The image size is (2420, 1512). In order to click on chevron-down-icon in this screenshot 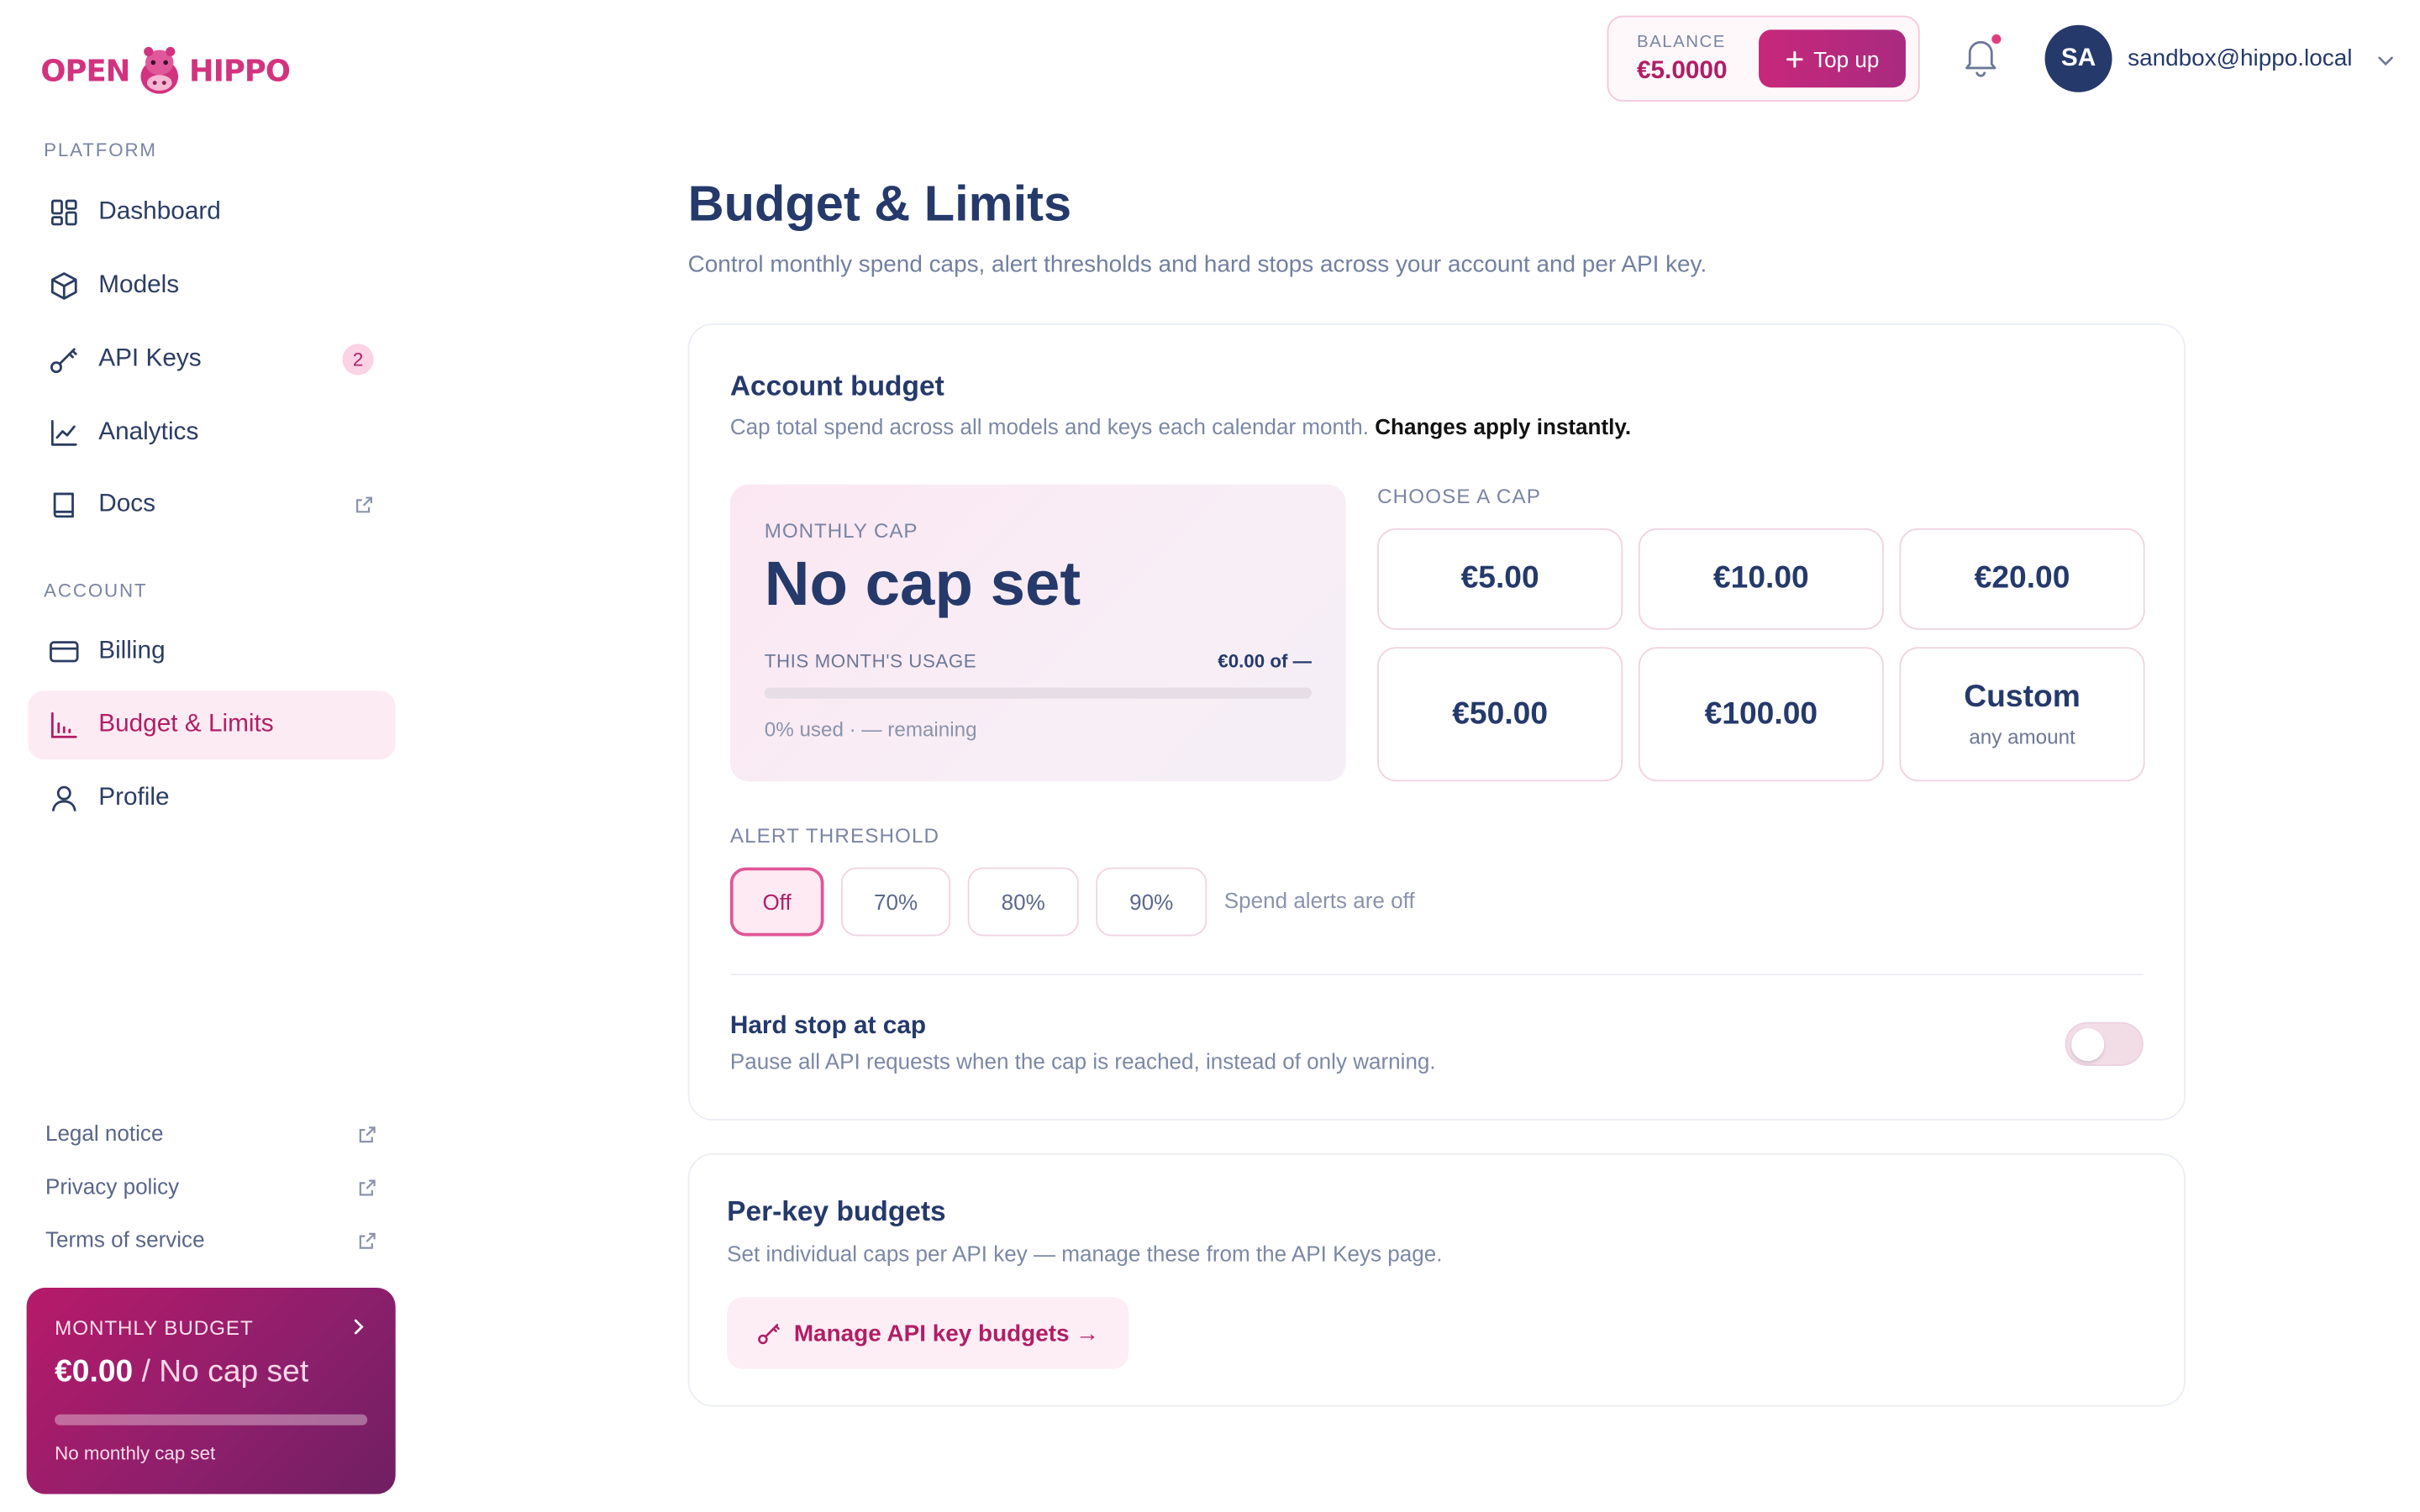, I will do `click(2386, 64)`.